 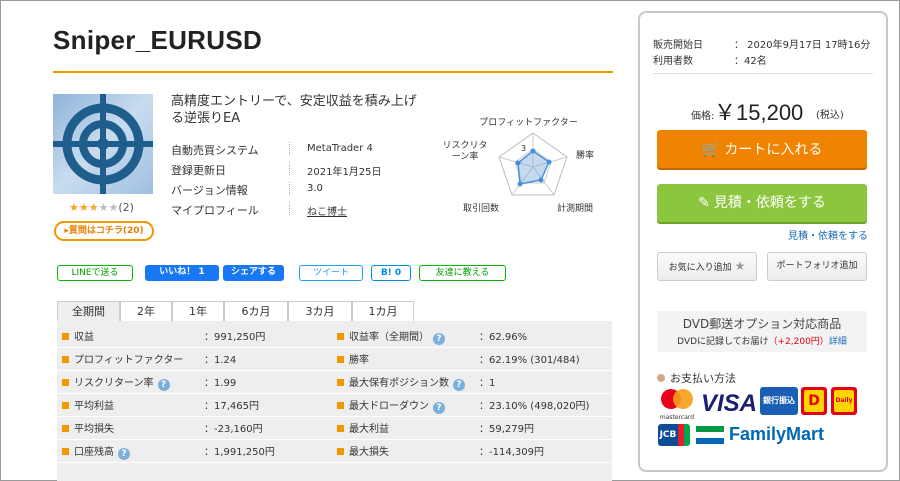 What do you see at coordinates (198, 311) in the screenshot?
I see `tab-1-year: 1年` at bounding box center [198, 311].